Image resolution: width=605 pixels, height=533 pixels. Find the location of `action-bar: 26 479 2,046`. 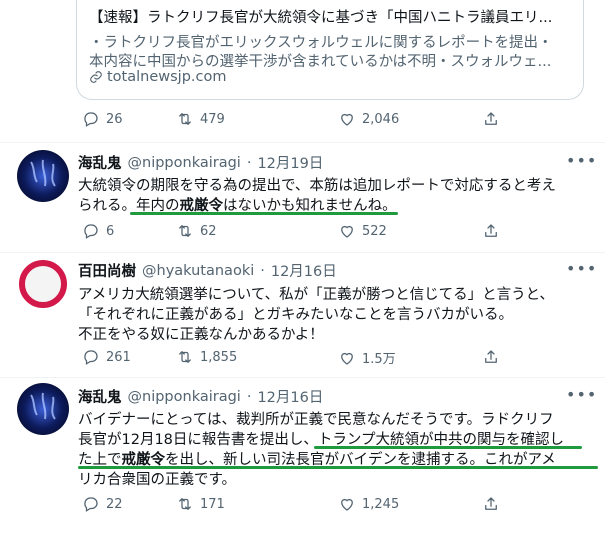

action-bar: 26 479 2,046 is located at coordinates (297, 121).